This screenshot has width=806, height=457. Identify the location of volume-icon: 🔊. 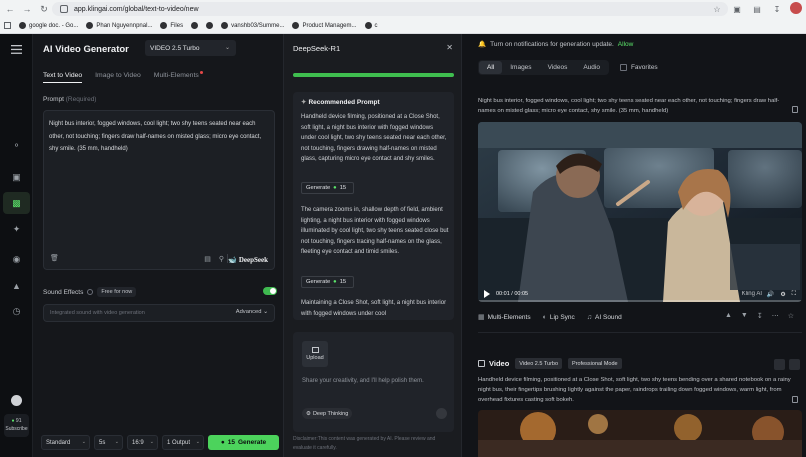
(770, 294).